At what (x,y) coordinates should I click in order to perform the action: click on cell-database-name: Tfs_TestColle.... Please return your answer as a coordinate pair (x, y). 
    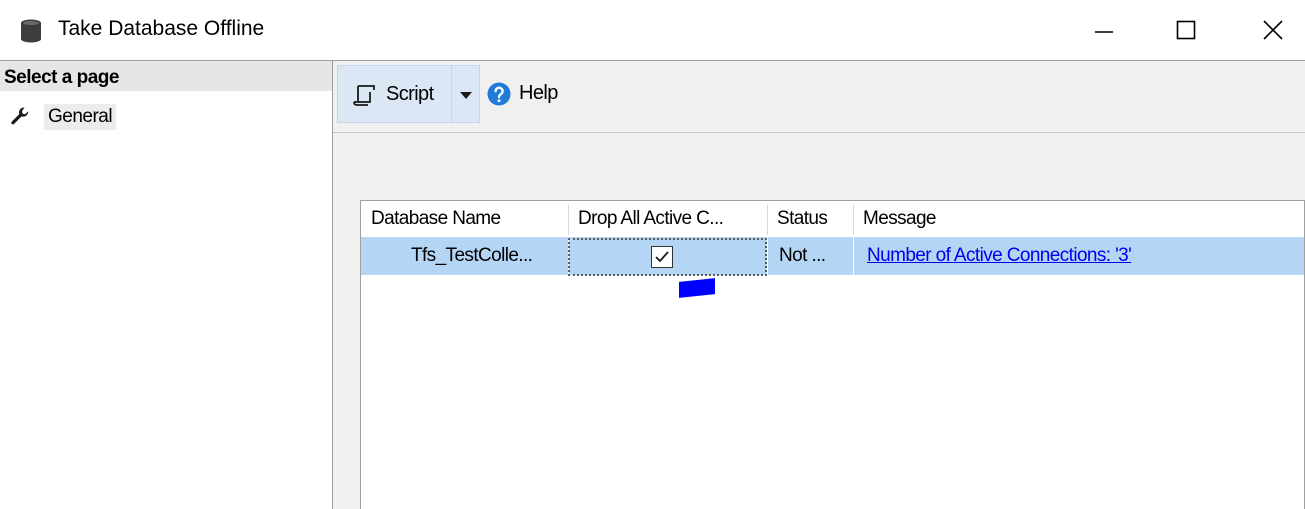
    Looking at the image, I should click on (489, 256).